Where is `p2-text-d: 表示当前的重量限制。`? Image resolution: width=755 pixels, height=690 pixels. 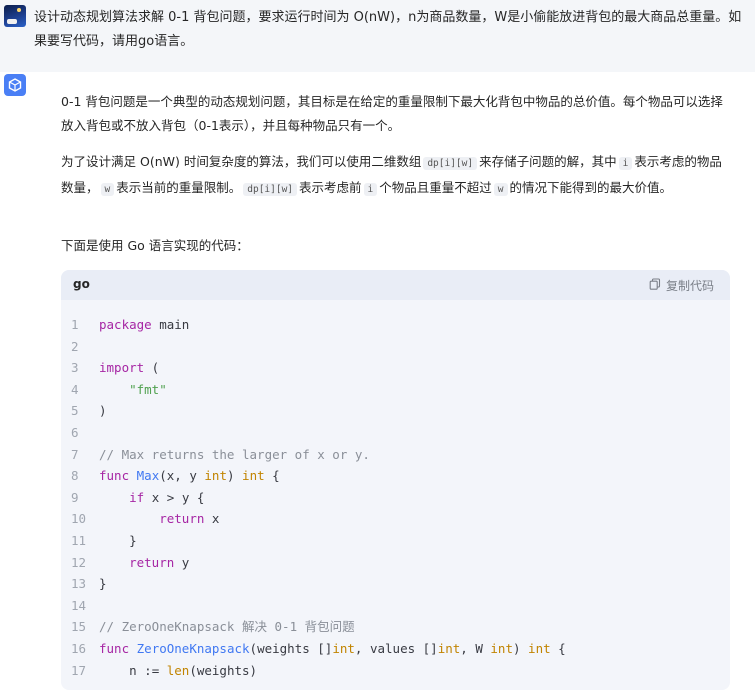 p2-text-d: 表示当前的重量限制。 is located at coordinates (179, 187).